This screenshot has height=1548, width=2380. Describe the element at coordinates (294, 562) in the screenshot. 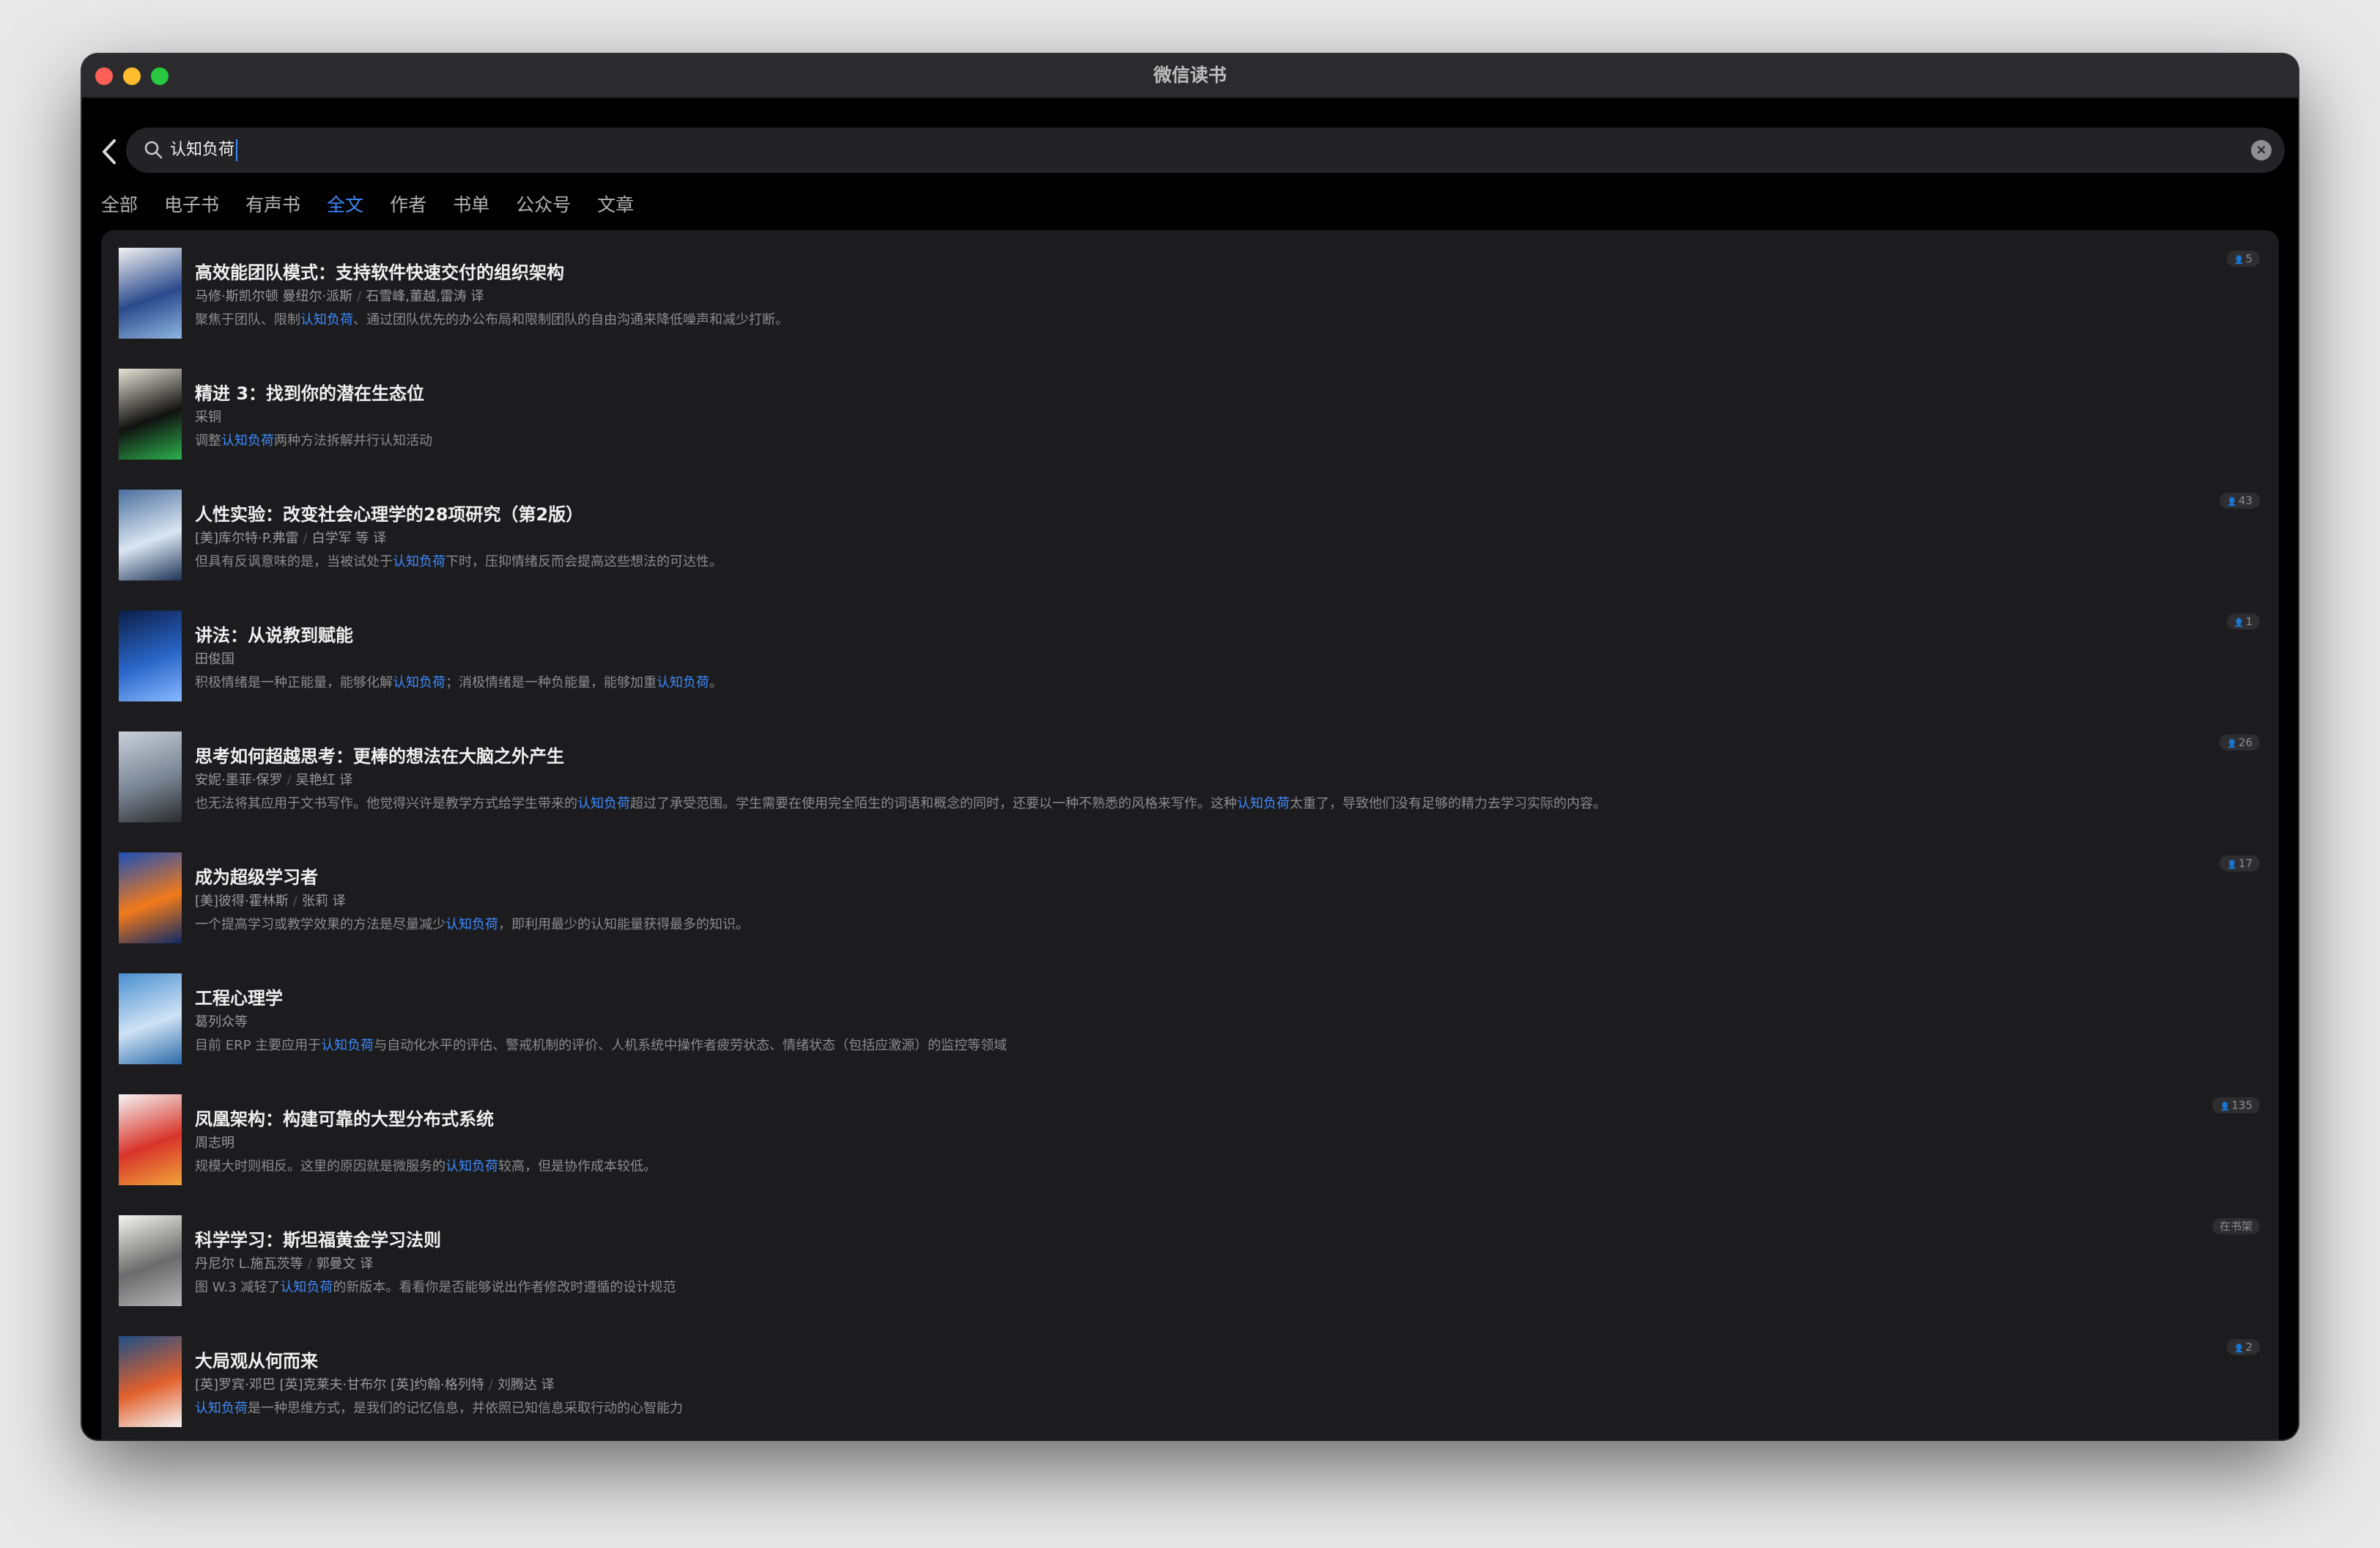

I see `snippet-text: 但具有反讽意味的是，当被试处于` at that location.